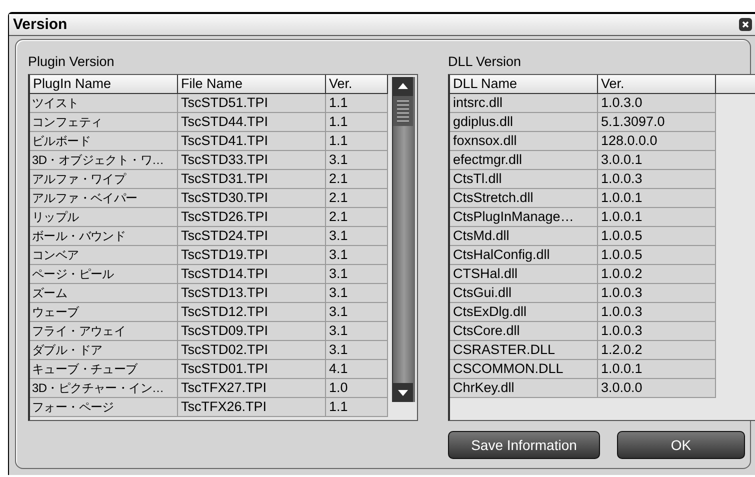 This screenshot has height=477, width=755. Describe the element at coordinates (252, 274) in the screenshot. I see `table-cell: TscSTD14.TPI` at that location.